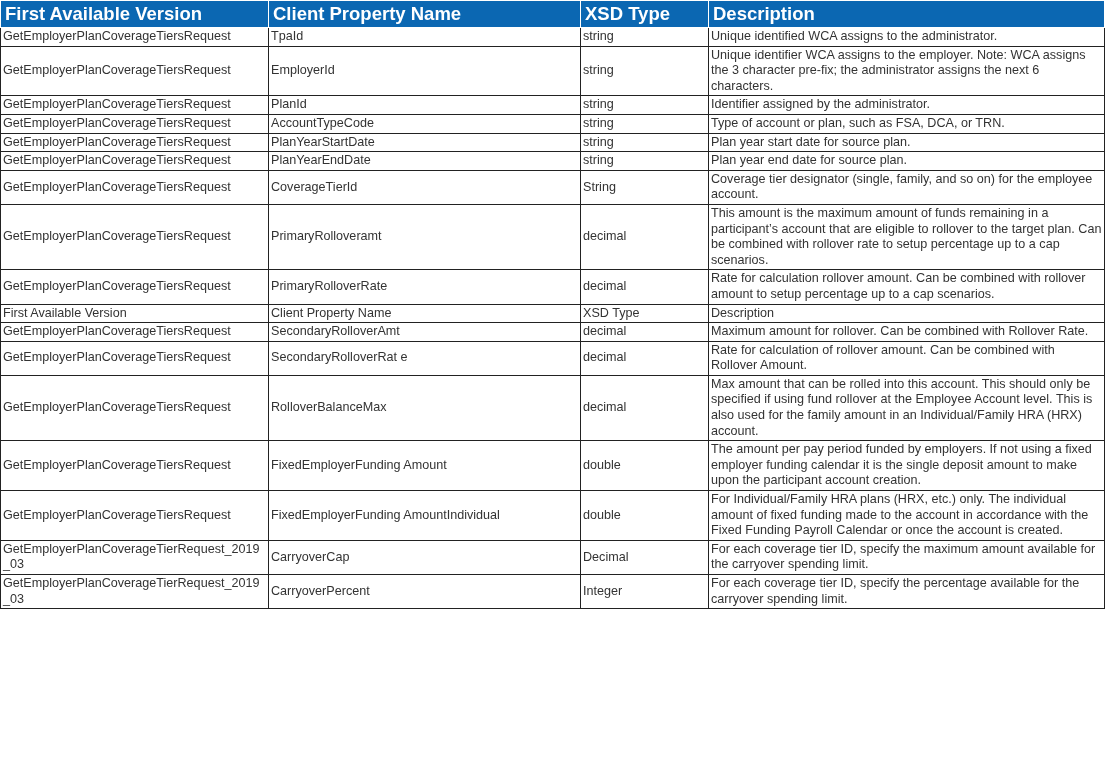  What do you see at coordinates (644, 557) in the screenshot?
I see `table-cell: Decimal` at bounding box center [644, 557].